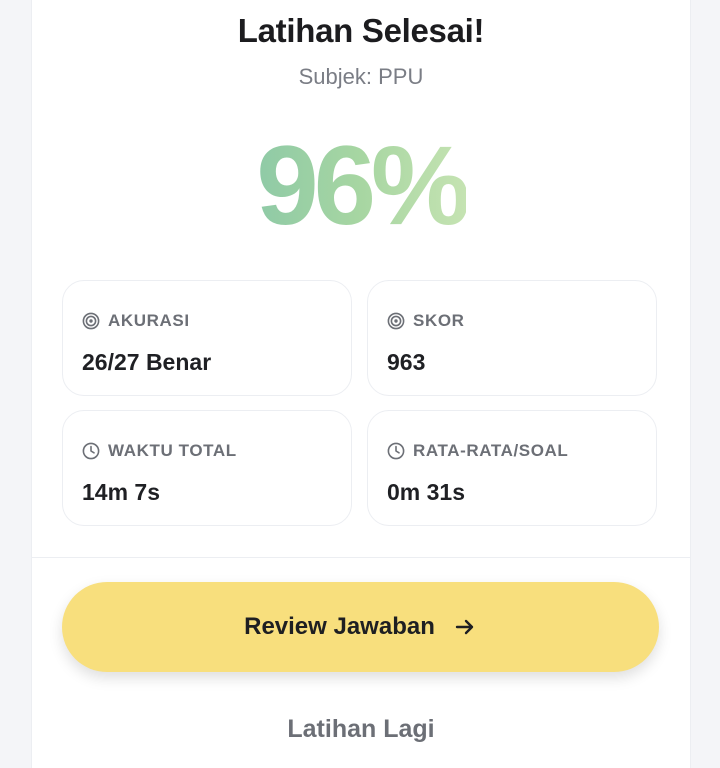 The image size is (720, 768). I want to click on stat-header: WAKTU TOTAL, so click(159, 451).